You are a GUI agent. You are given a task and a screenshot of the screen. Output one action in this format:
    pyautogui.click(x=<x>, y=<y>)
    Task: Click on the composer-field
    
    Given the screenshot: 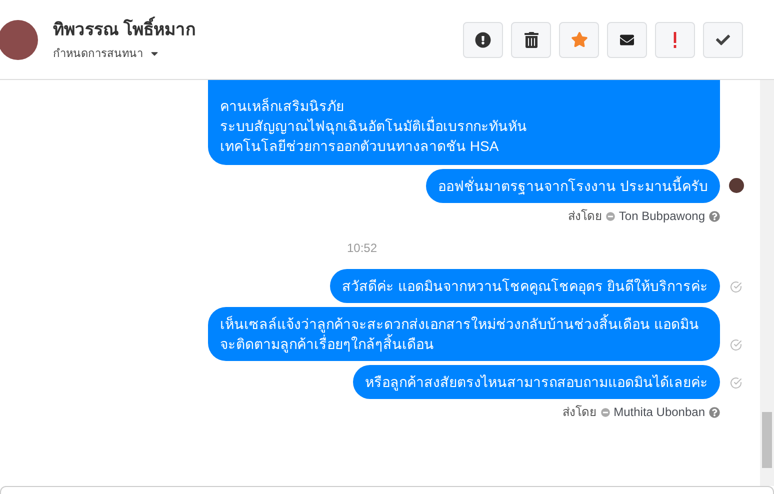 What is the action you would take?
    pyautogui.click(x=387, y=490)
    